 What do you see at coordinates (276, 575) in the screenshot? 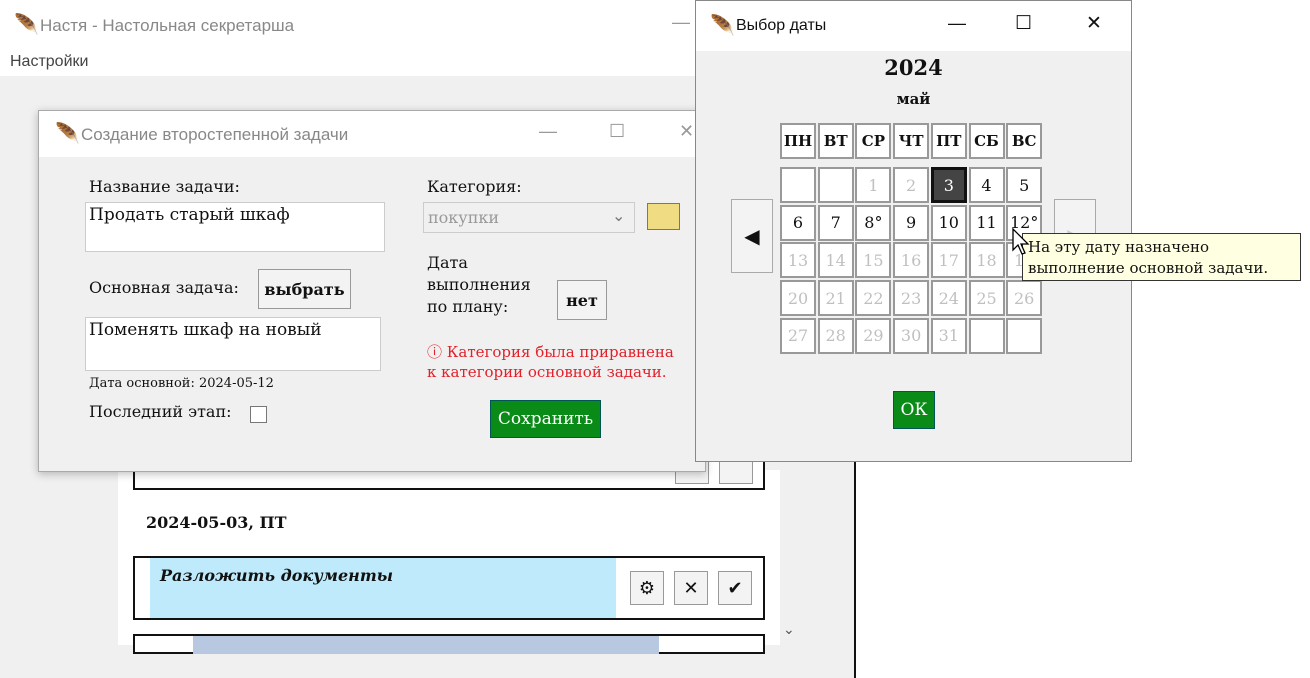
I see `task-title: Разложить документы` at bounding box center [276, 575].